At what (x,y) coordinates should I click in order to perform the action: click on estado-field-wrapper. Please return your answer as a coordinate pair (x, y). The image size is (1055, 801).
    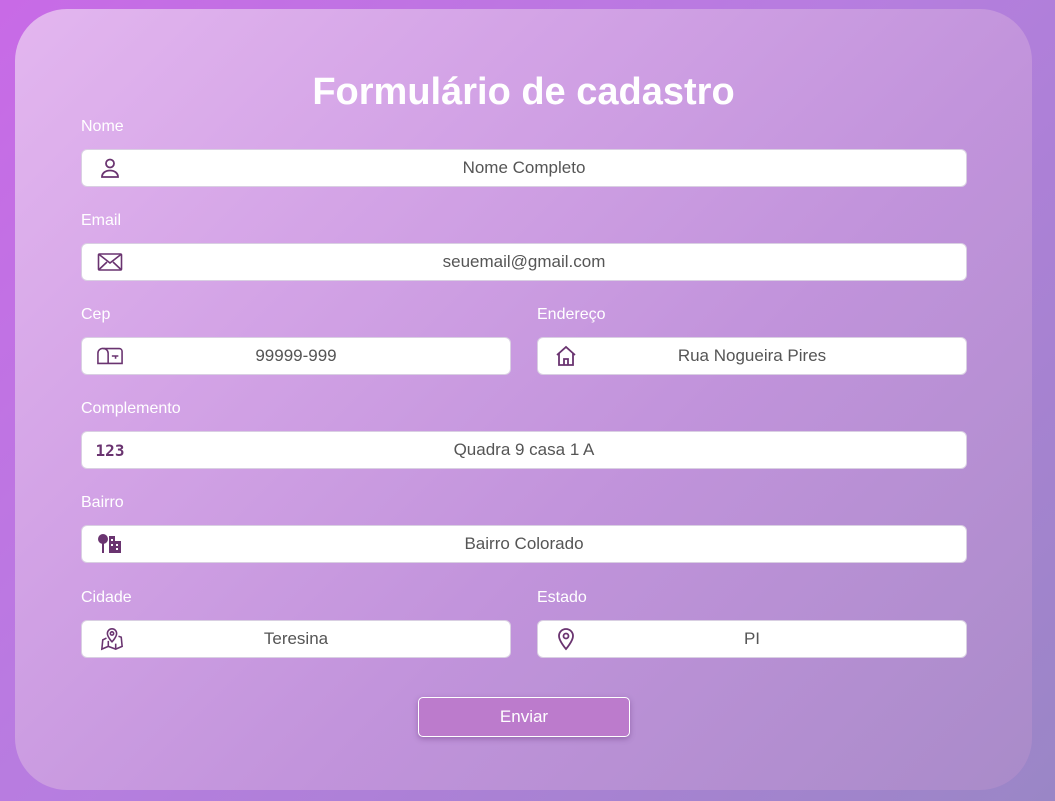
    Looking at the image, I should click on (752, 639).